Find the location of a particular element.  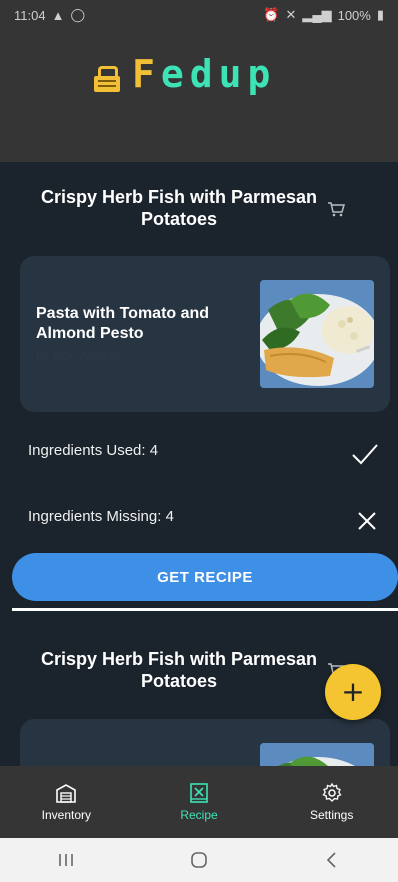

system-navigation-bar is located at coordinates (199, 860).